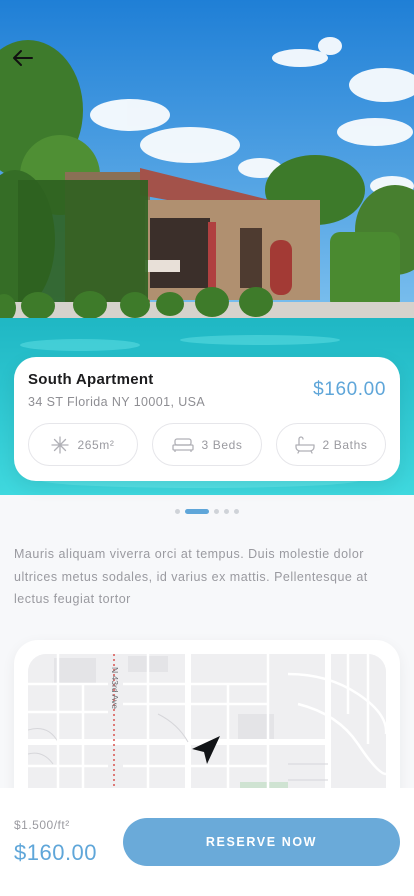 This screenshot has height=896, width=414. What do you see at coordinates (222, 444) in the screenshot?
I see `feature-beds-label: 3 Beds` at bounding box center [222, 444].